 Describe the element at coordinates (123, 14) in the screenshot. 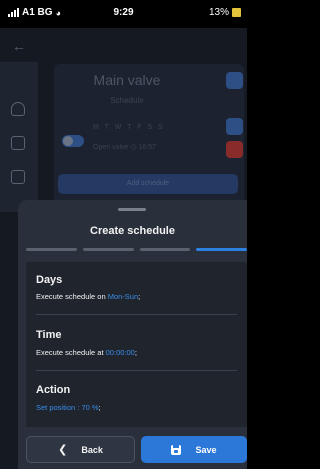

I see `status-bar: A1 BG ◕ 9:29 13%` at that location.